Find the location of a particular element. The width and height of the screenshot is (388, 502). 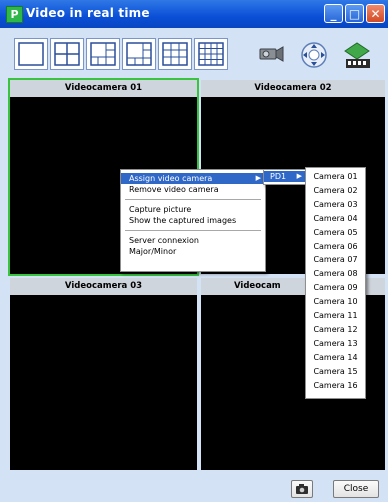

camera-icon is located at coordinates (302, 489).